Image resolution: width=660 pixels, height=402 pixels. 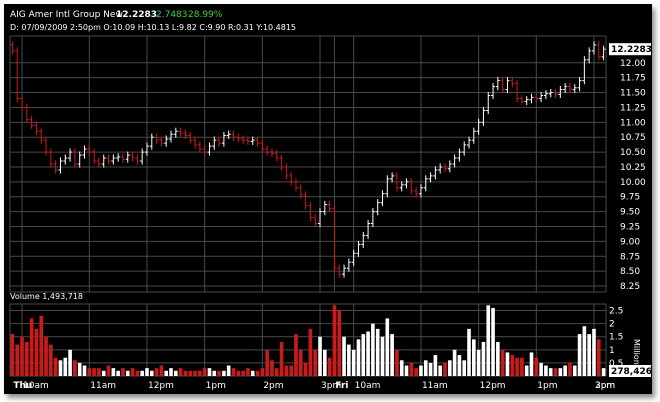 What do you see at coordinates (612, 325) in the screenshot?
I see `volume-tick-label: 2` at bounding box center [612, 325].